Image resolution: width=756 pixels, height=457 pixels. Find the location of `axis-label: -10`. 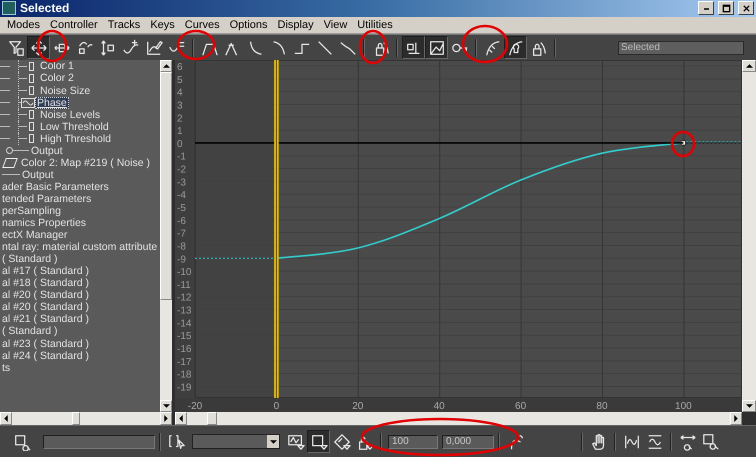

axis-label: -10 is located at coordinates (184, 273).